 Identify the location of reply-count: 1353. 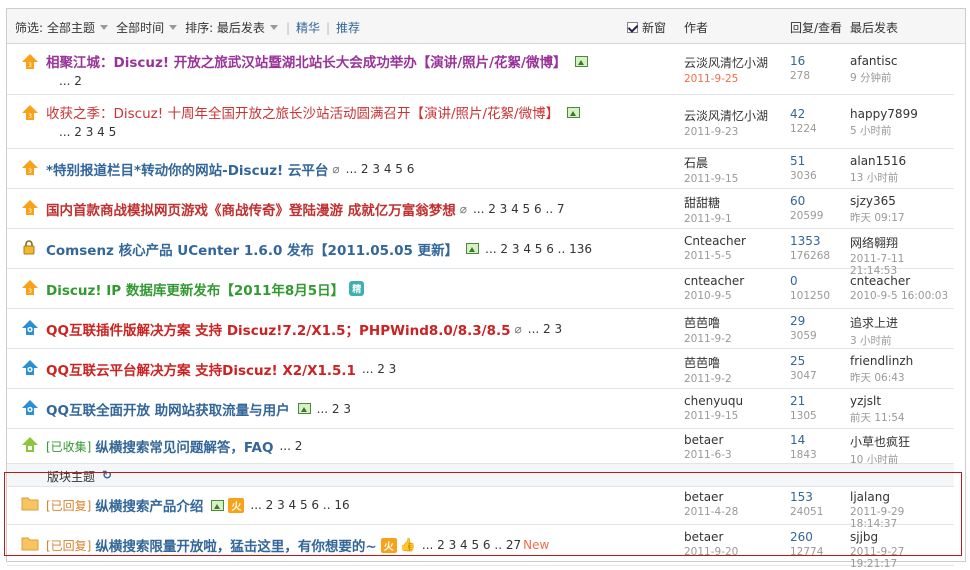
(805, 241).